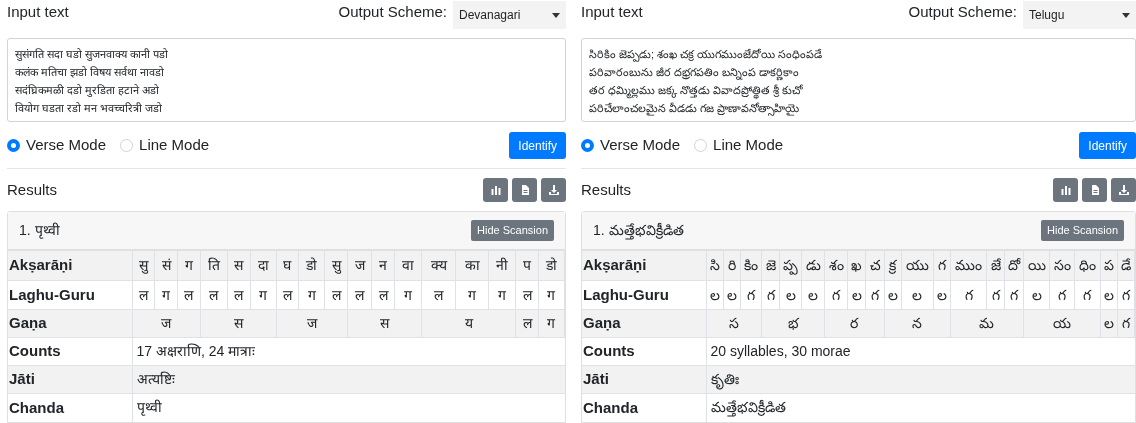 The height and width of the screenshot is (423, 1136). What do you see at coordinates (836, 265) in the screenshot?
I see `table-cell: శం` at bounding box center [836, 265].